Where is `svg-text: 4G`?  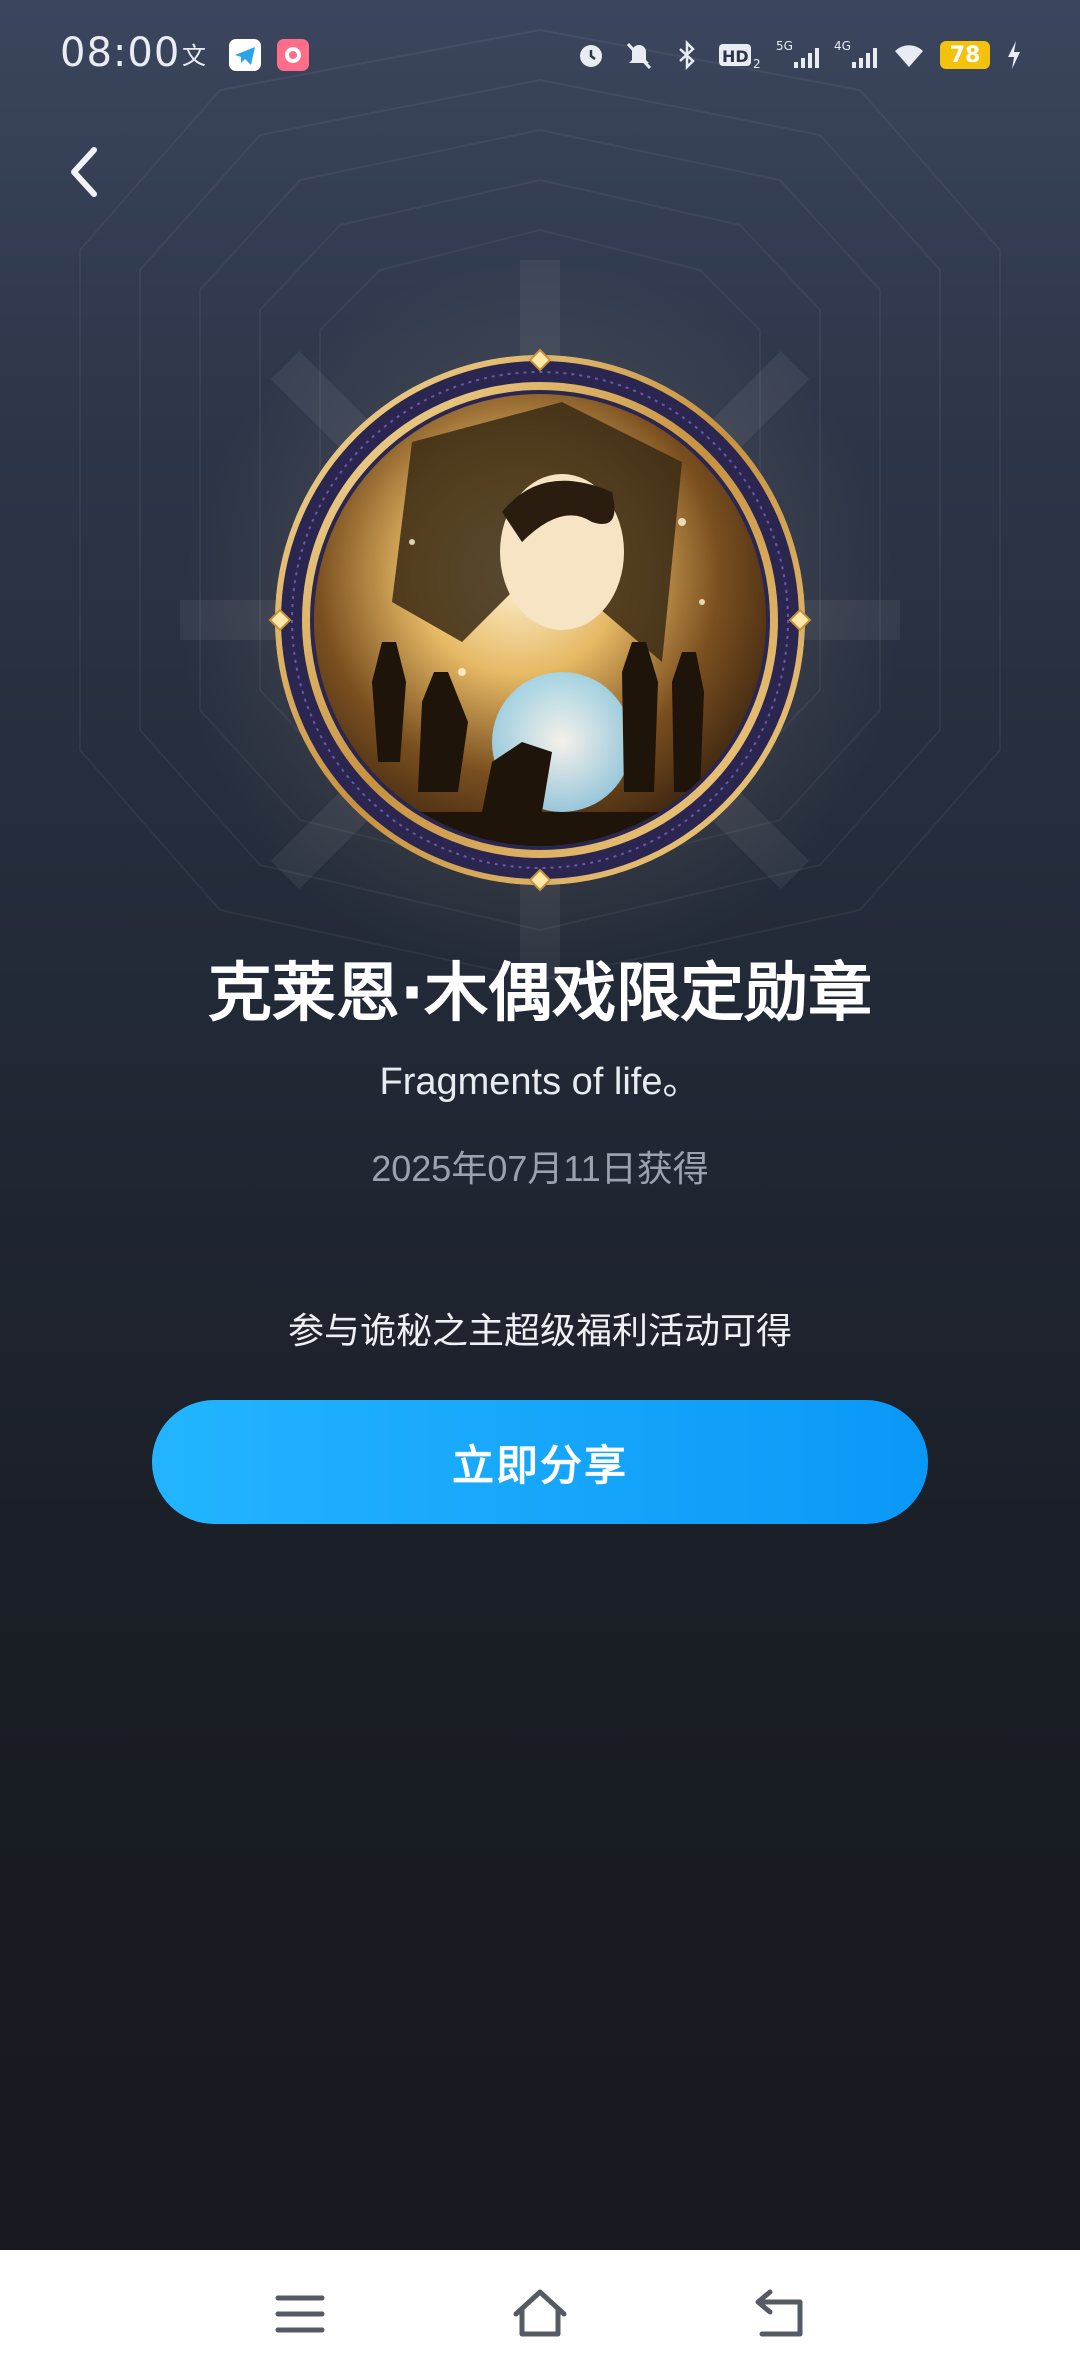 svg-text: 4G is located at coordinates (842, 46).